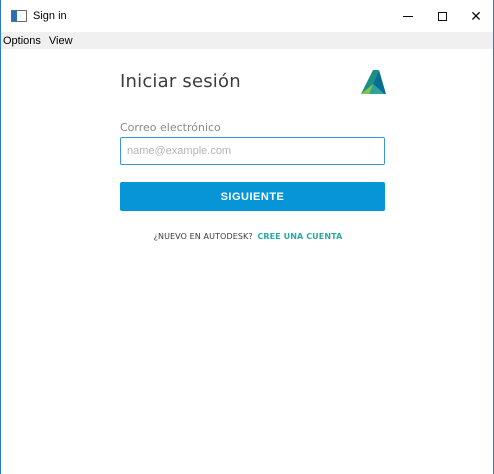 The image size is (494, 474). Describe the element at coordinates (252, 196) in the screenshot. I see `next-button: SIGUIENTE` at that location.